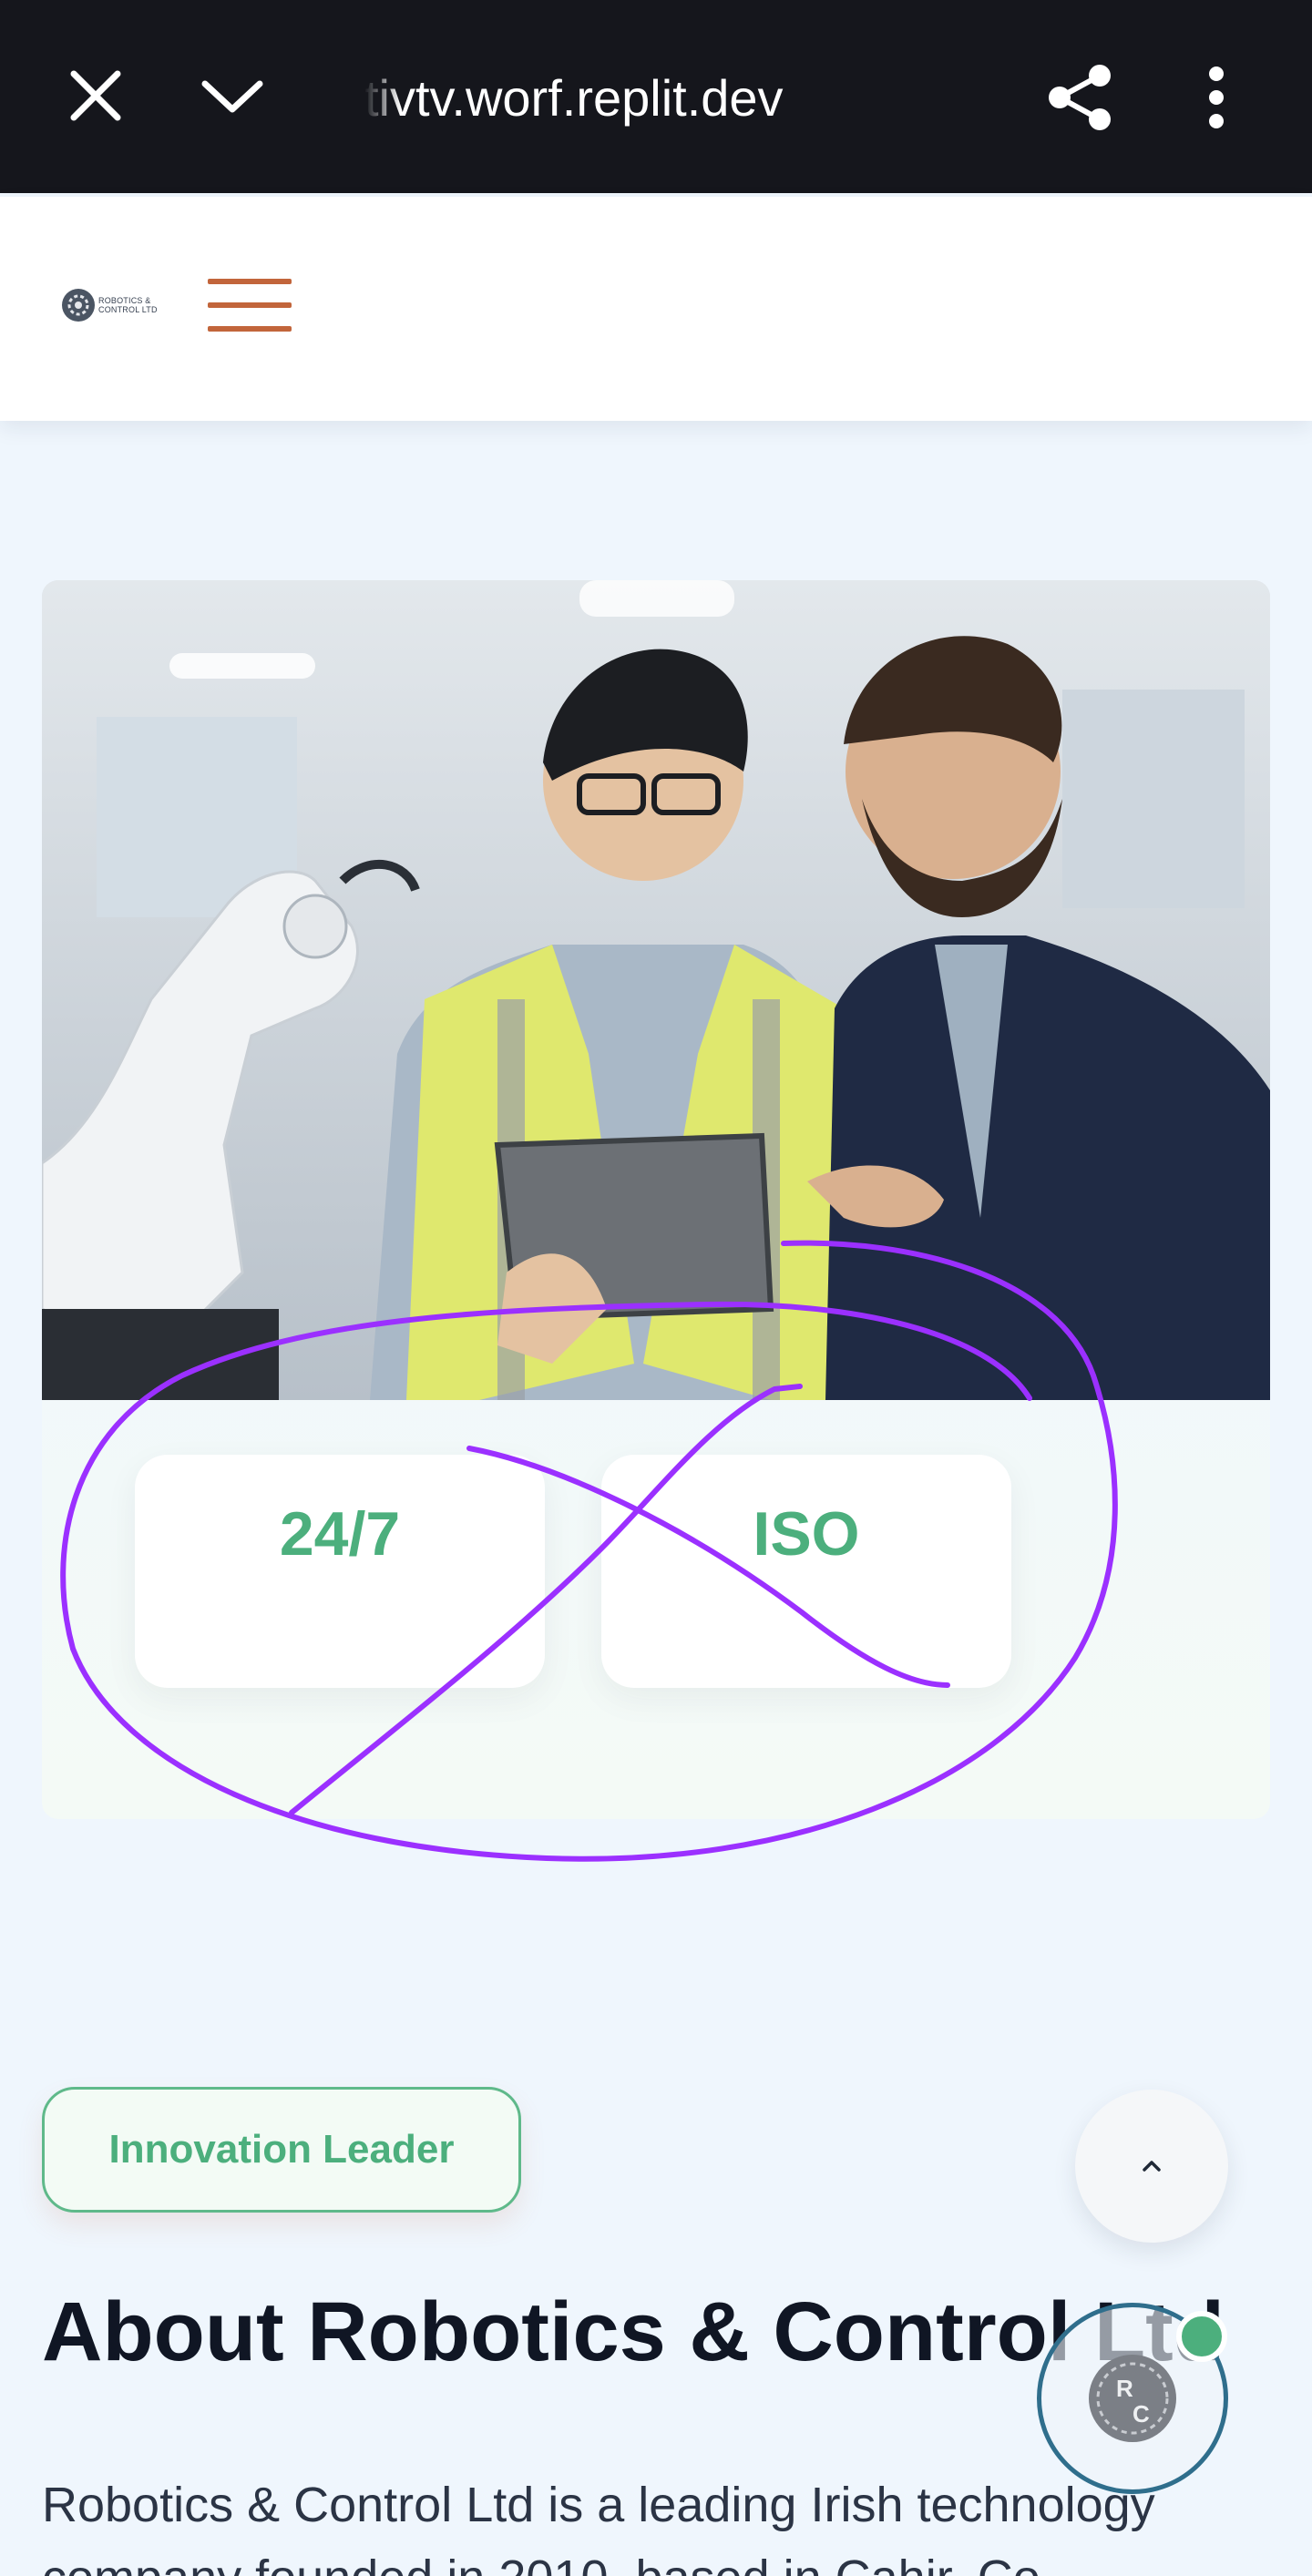 The image size is (1312, 2576). I want to click on scroll-to-top-button, so click(1151, 2166).